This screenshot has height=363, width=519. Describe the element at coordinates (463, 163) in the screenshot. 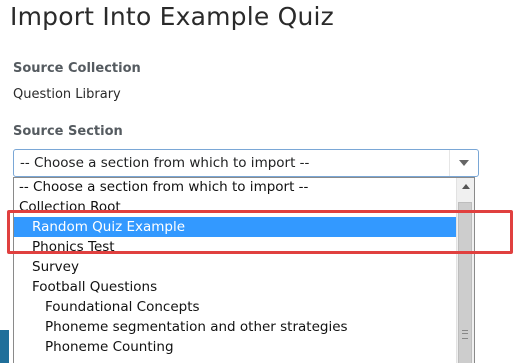

I see `chevron-down-icon` at that location.